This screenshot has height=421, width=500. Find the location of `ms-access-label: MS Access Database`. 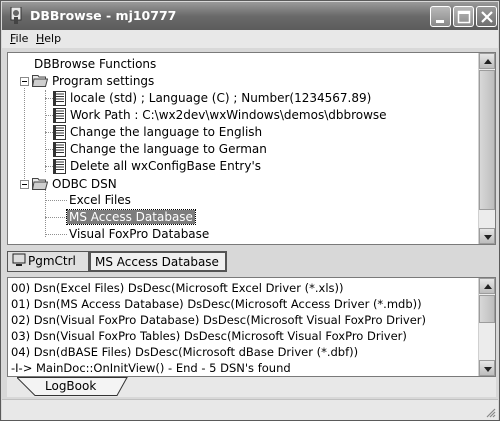

ms-access-label: MS Access Database is located at coordinates (131, 217).